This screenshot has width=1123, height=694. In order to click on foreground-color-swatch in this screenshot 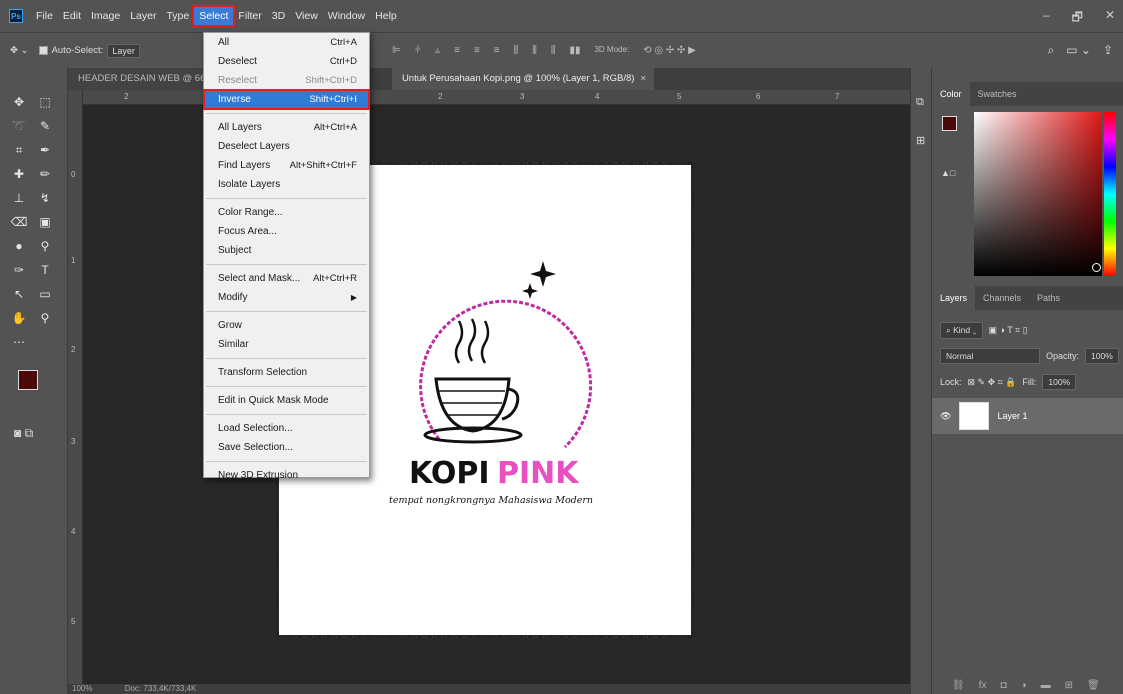, I will do `click(28, 380)`.